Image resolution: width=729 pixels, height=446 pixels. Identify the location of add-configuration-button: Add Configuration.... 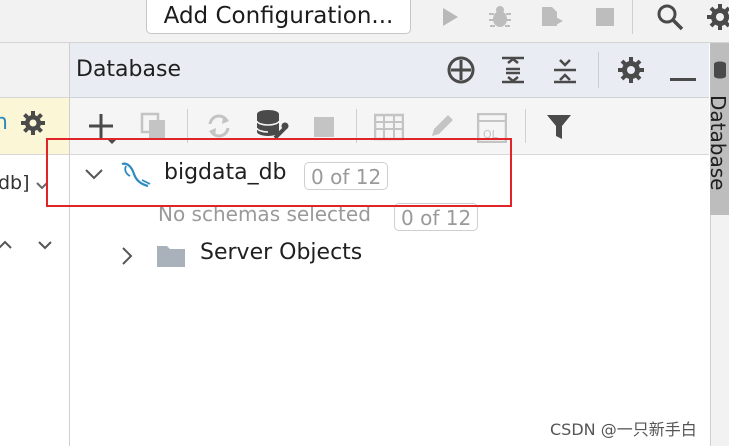
(278, 17).